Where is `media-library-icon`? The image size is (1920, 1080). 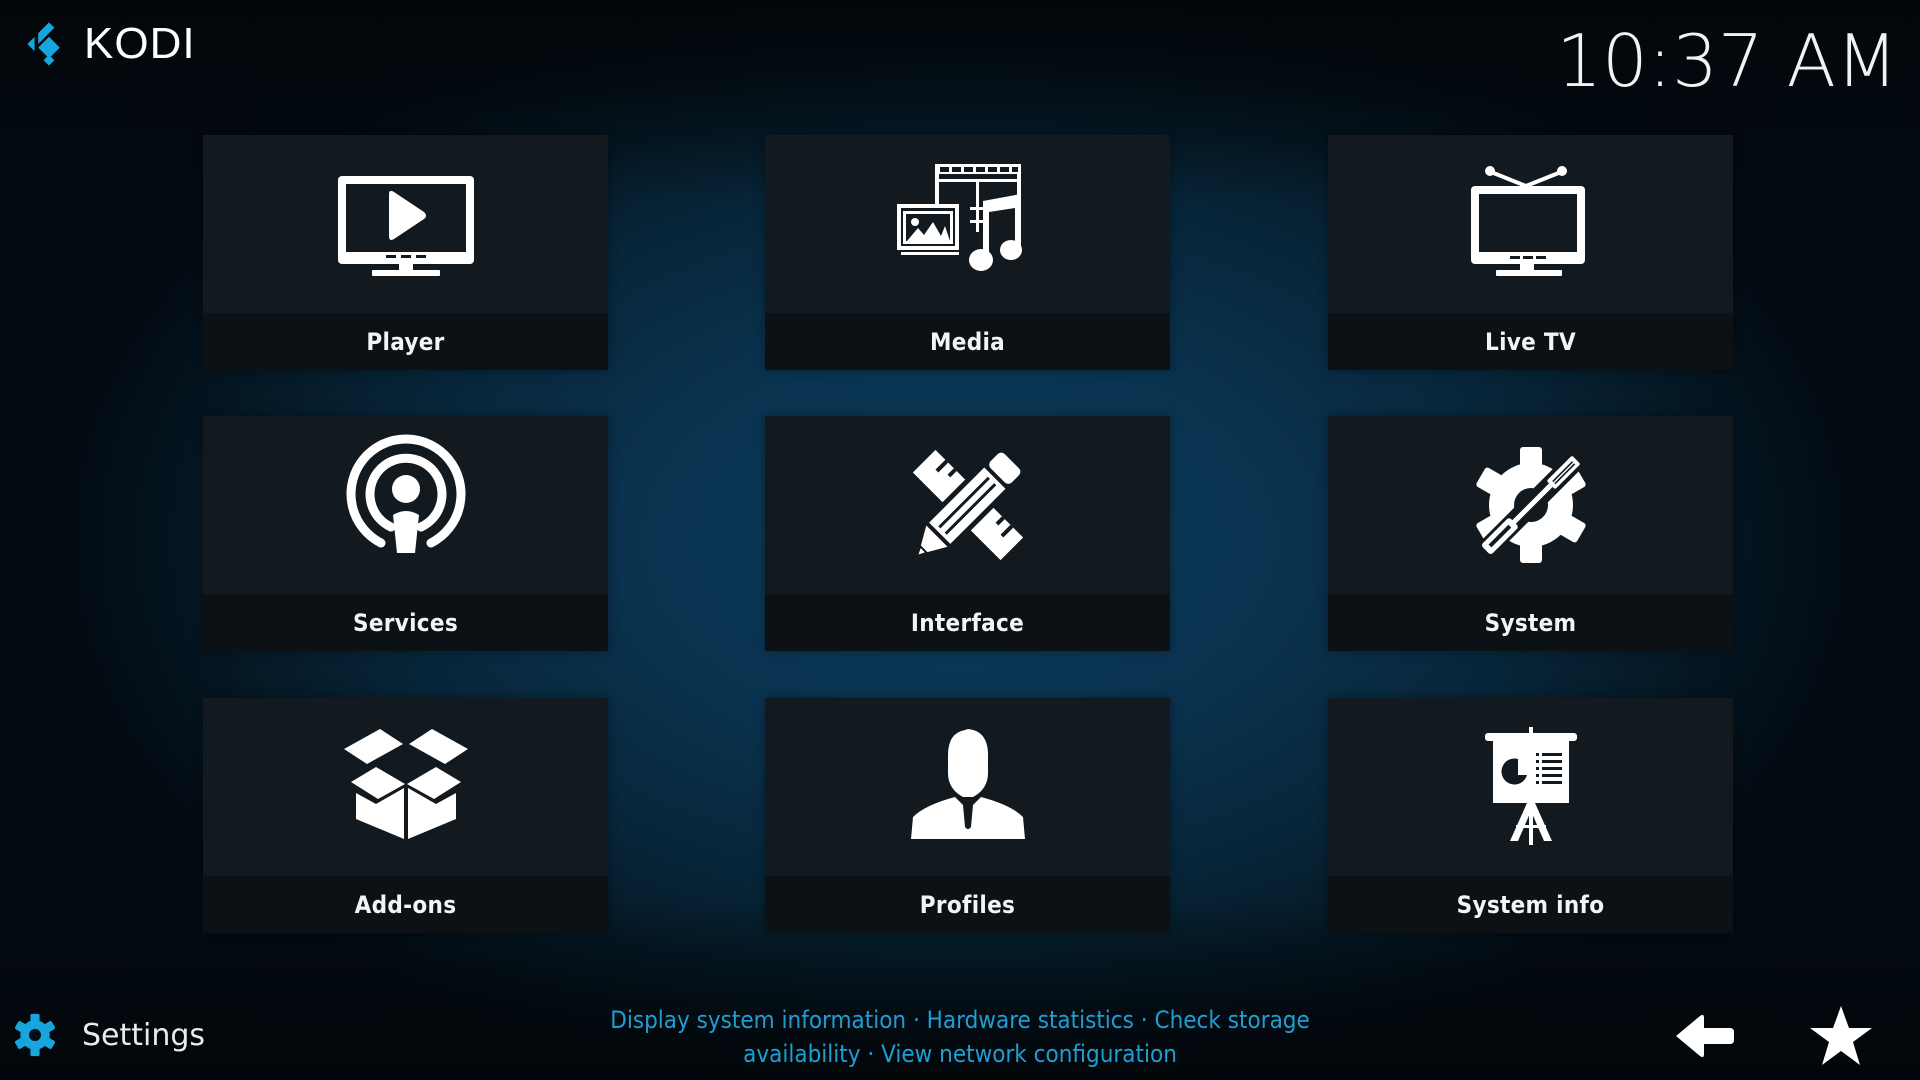 media-library-icon is located at coordinates (959, 217).